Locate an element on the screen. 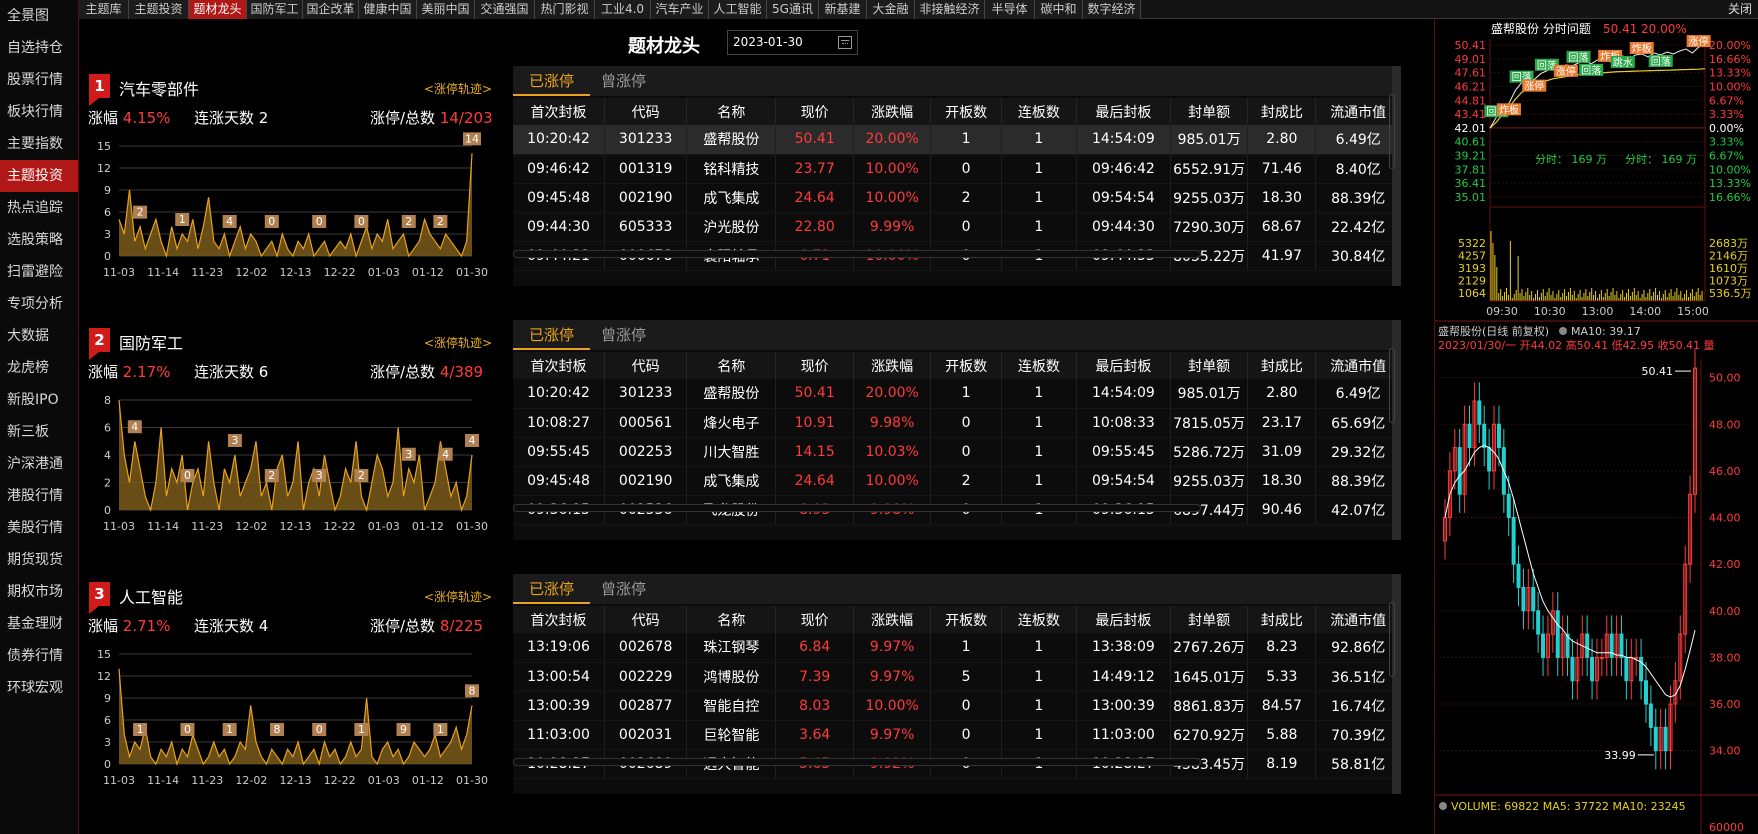  nav-item-15: 港股行情 is located at coordinates (39, 496).